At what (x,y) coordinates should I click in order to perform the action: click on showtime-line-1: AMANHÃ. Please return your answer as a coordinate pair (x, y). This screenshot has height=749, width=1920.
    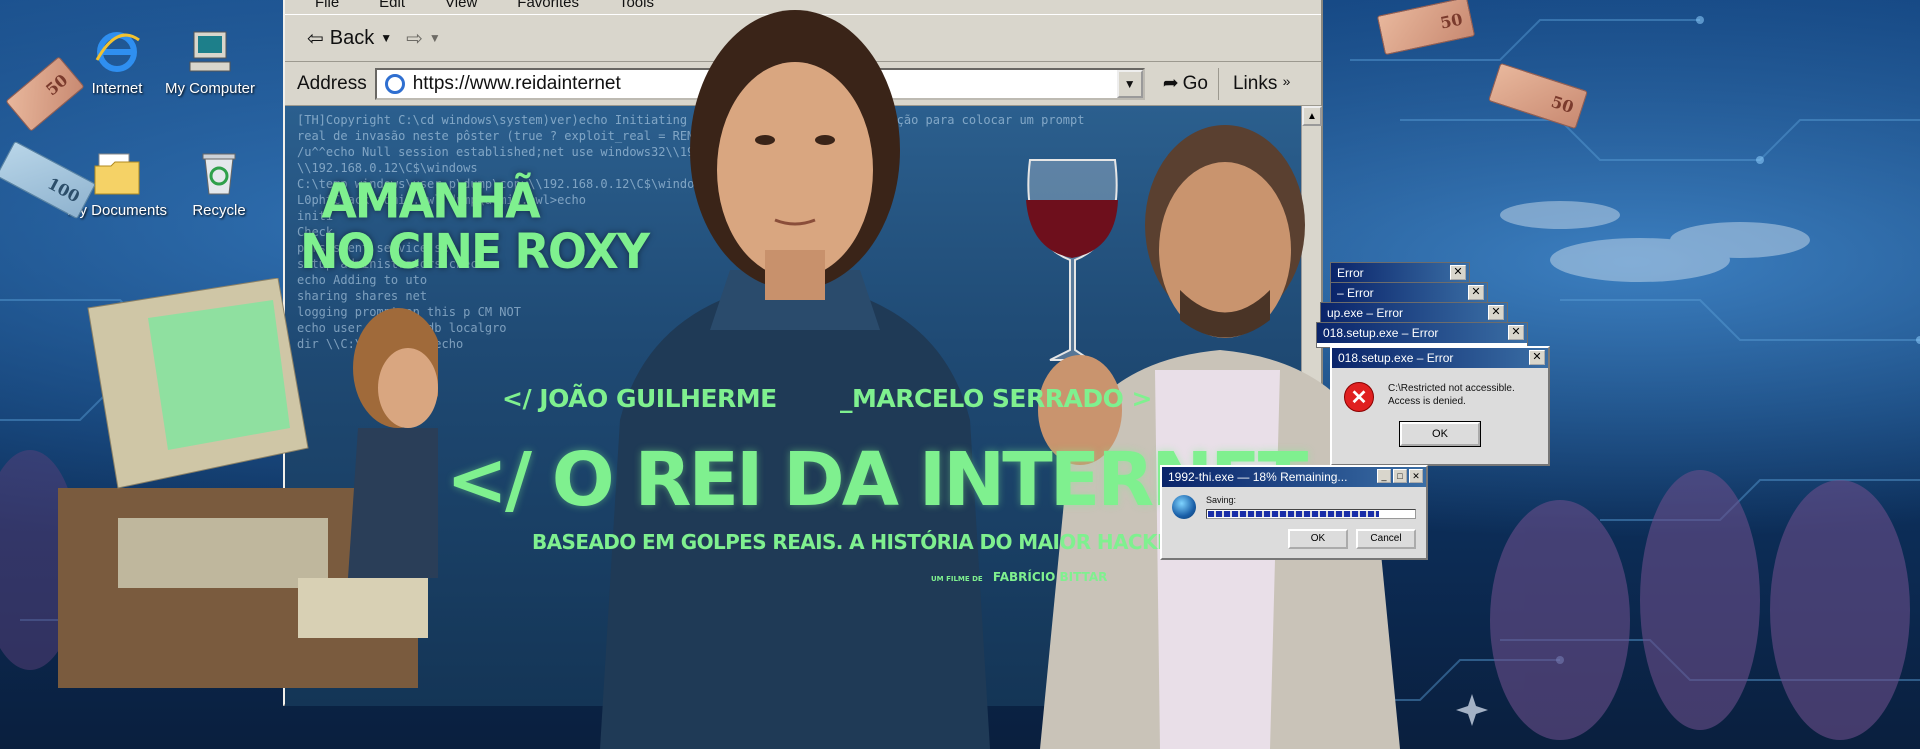
    Looking at the image, I should click on (431, 201).